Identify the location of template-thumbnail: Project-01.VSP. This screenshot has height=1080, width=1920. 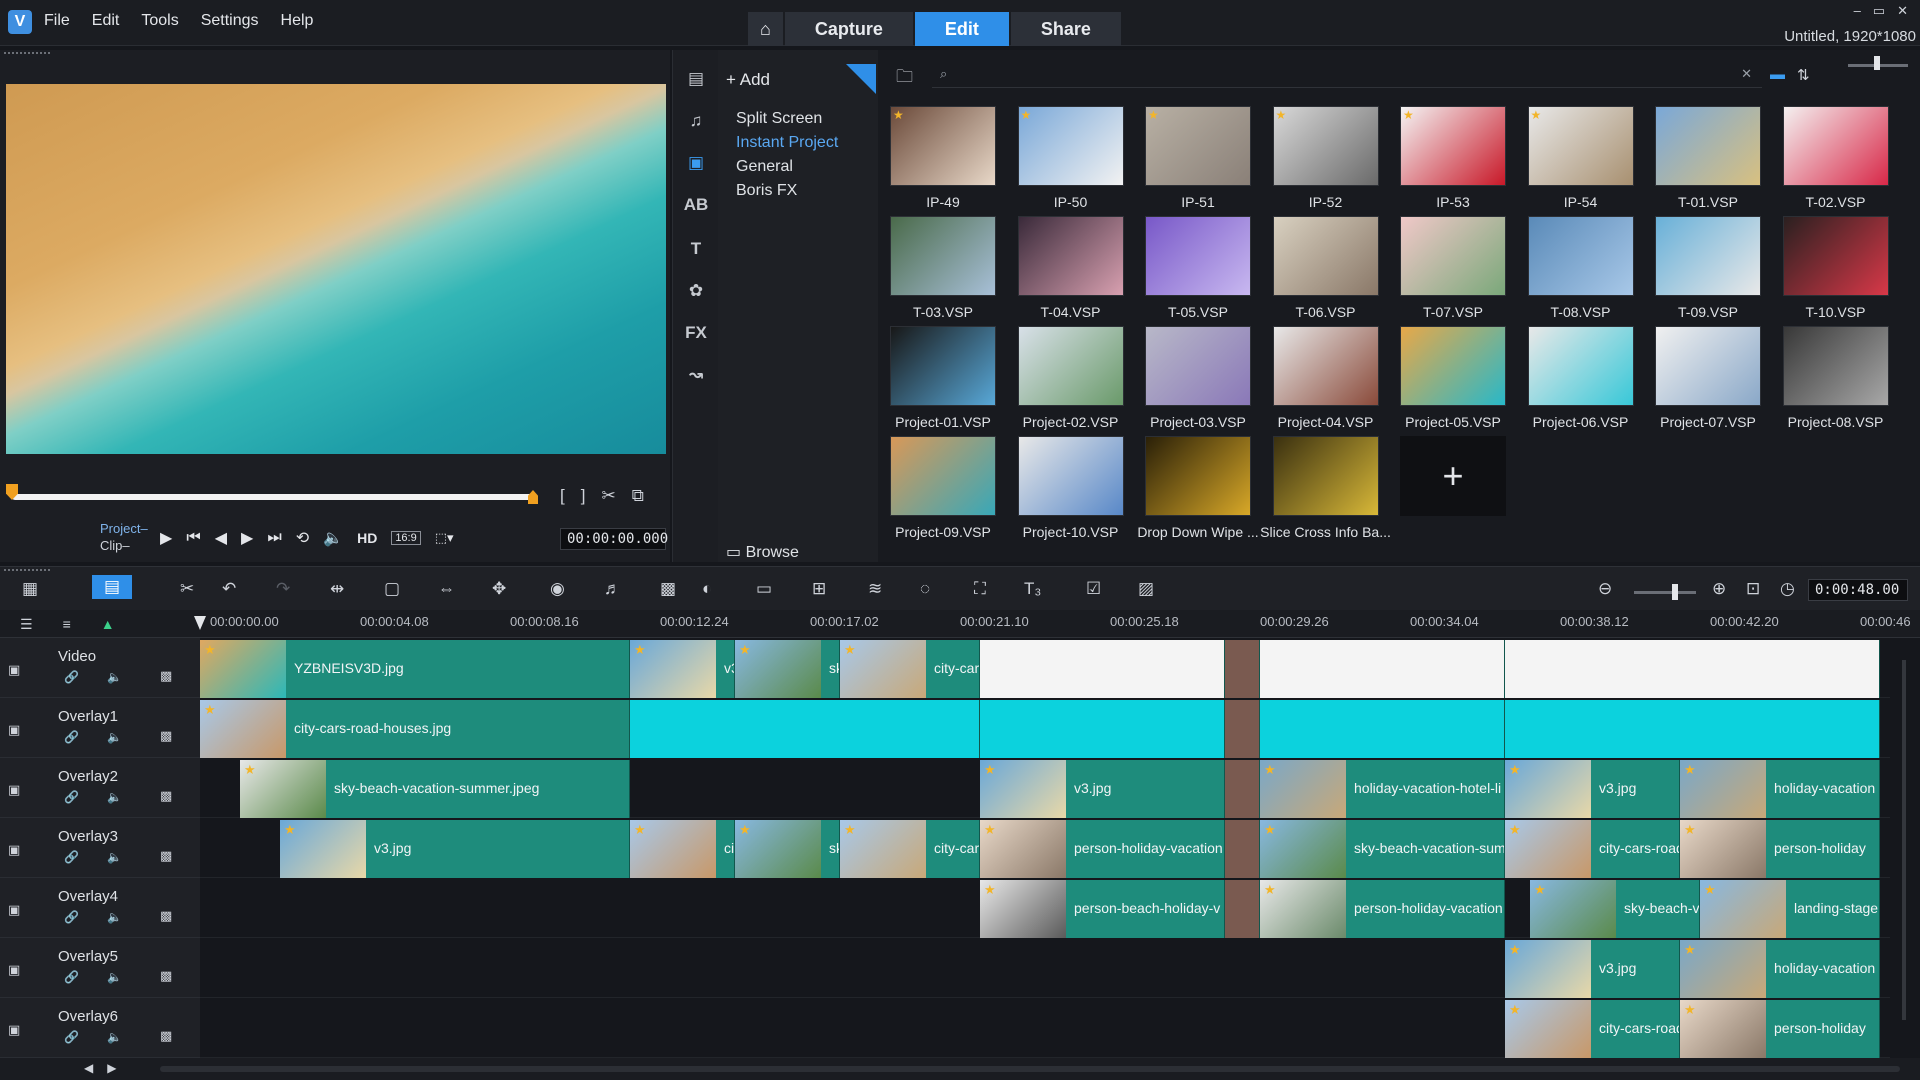
(943, 378).